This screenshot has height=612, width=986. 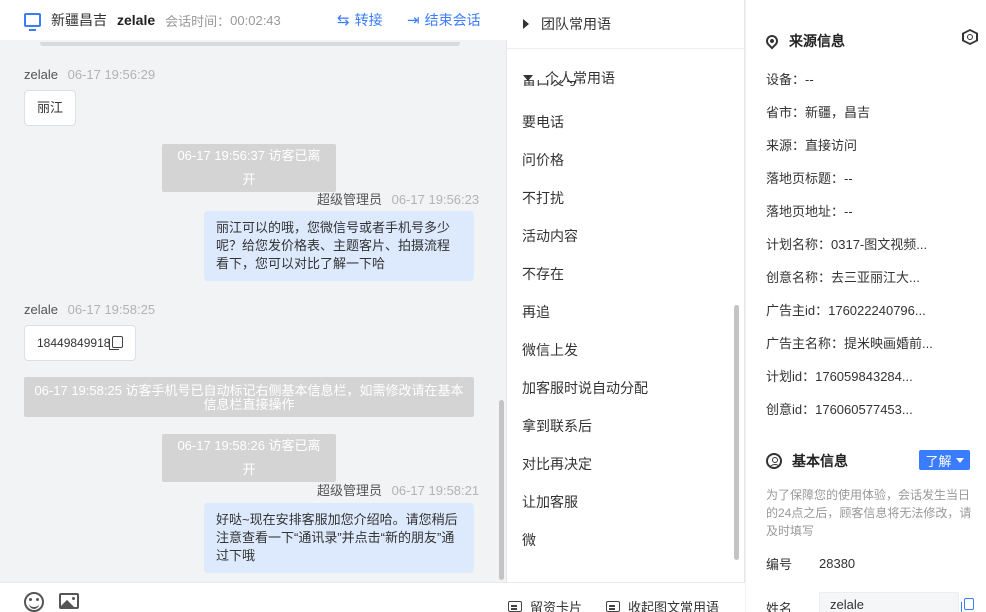 I want to click on phrase-item-partial: 留口发号, so click(x=562, y=84).